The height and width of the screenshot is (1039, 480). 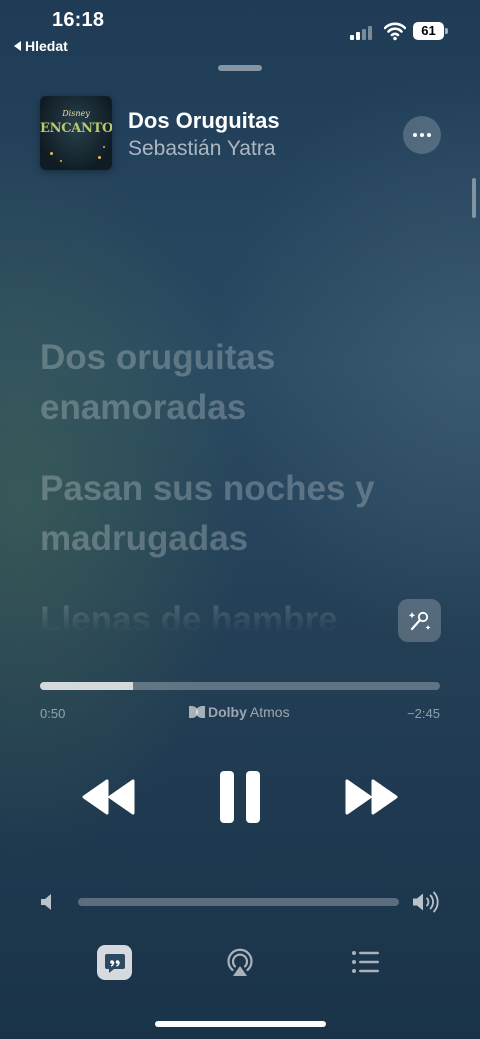 I want to click on album-artwork: Disney ENCANTO, so click(x=76, y=133).